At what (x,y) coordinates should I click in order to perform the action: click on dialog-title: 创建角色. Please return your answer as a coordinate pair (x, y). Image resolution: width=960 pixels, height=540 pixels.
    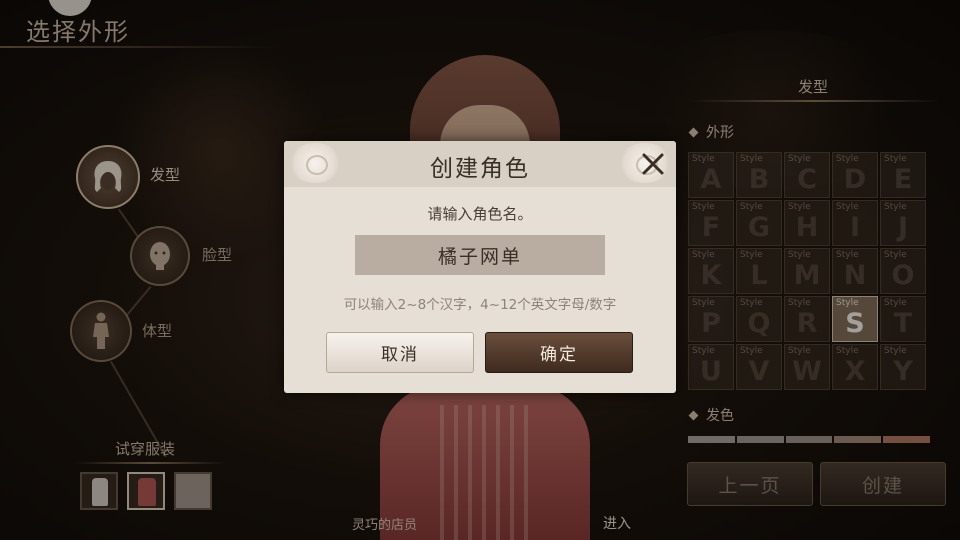
    Looking at the image, I should click on (480, 169).